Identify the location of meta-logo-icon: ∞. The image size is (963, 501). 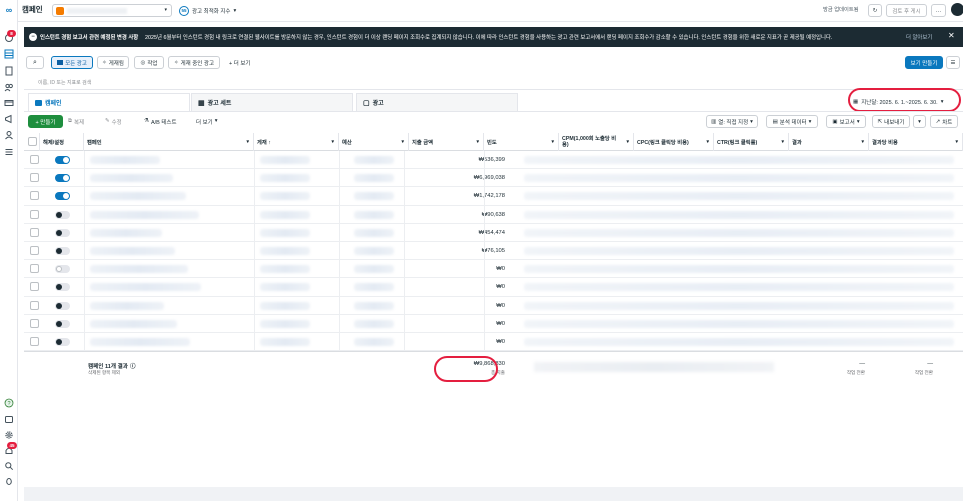
(9, 10).